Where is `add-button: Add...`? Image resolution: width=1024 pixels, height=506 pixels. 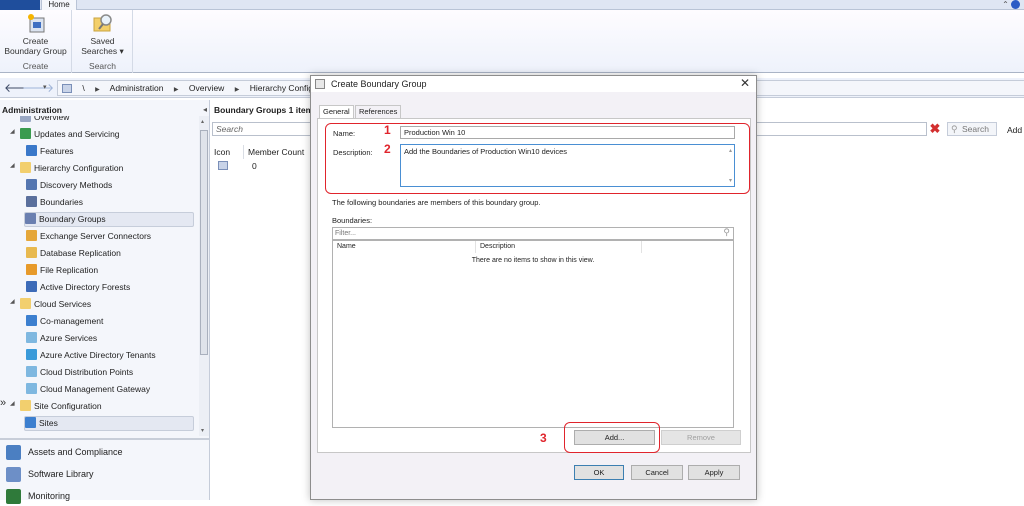
add-button: Add... is located at coordinates (614, 437).